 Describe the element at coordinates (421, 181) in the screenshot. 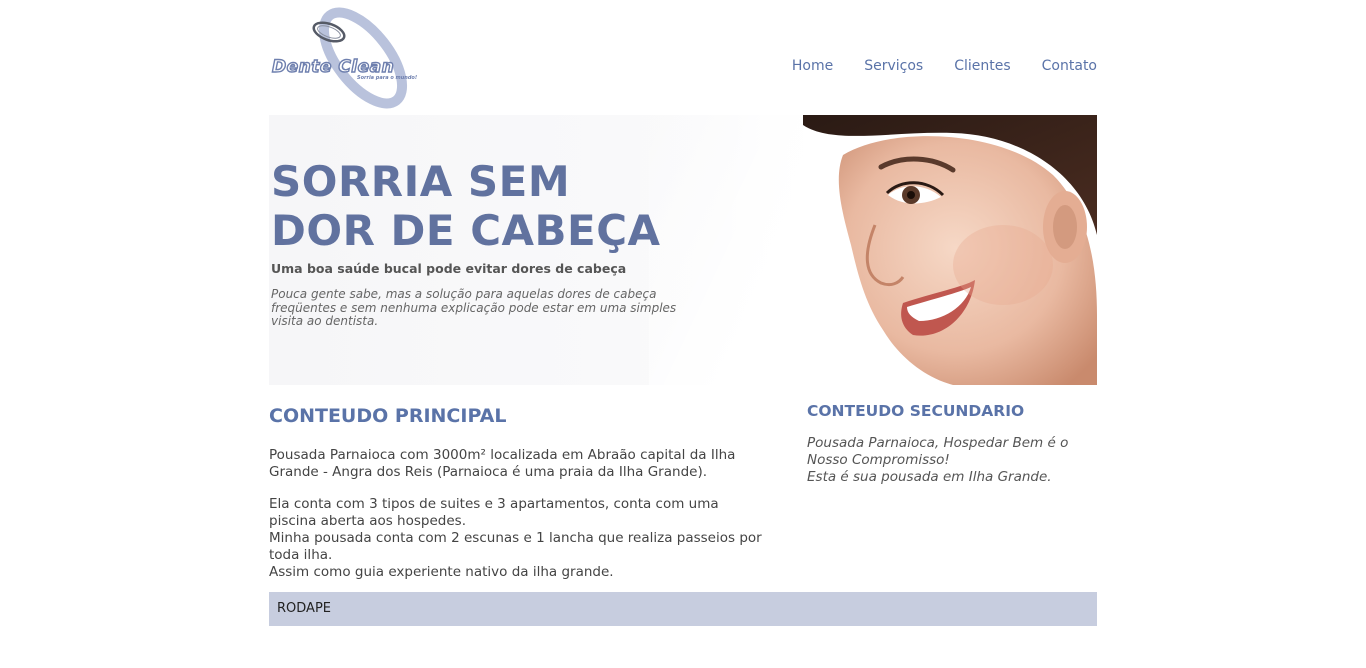

I see `banner-headline-line1: SORRIA SEM` at that location.